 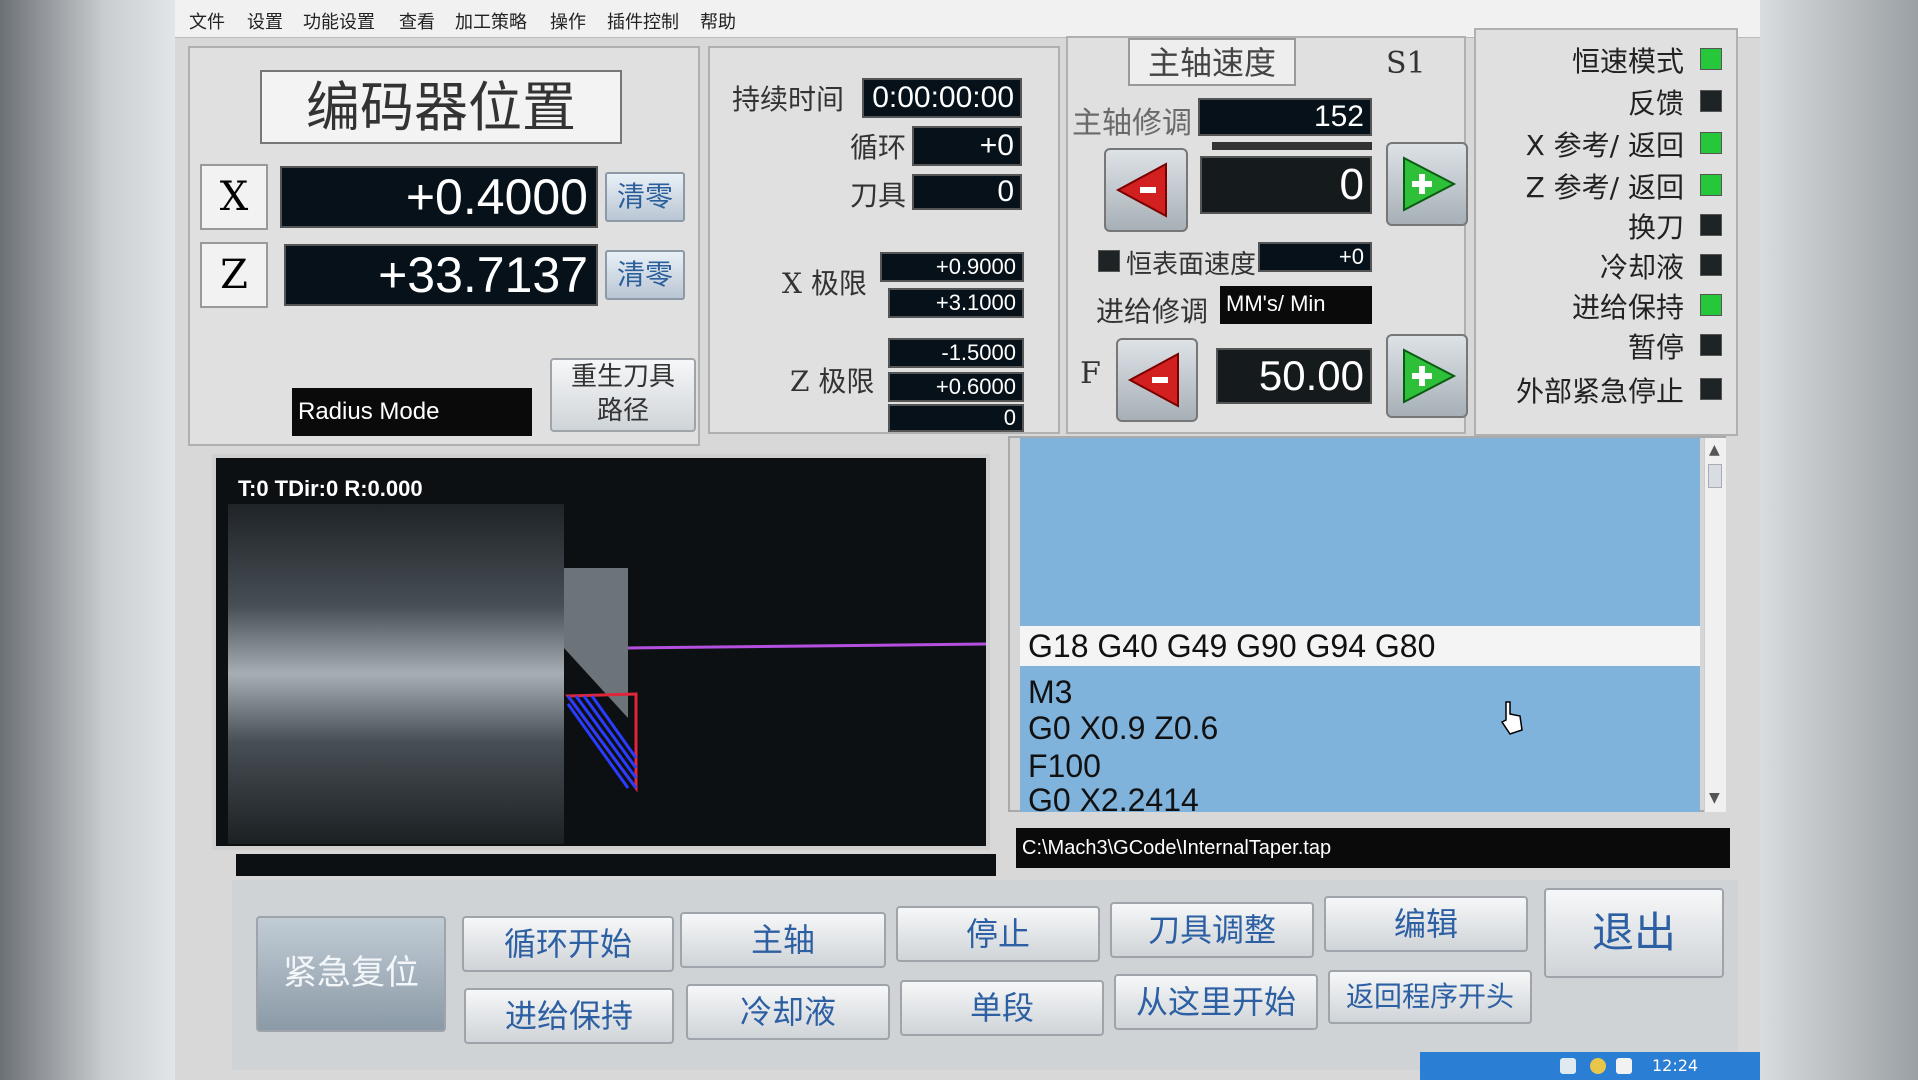 I want to click on gcode-file-path: C:\Mach3\GCode\InternalTaper.tap, so click(x=1373, y=848).